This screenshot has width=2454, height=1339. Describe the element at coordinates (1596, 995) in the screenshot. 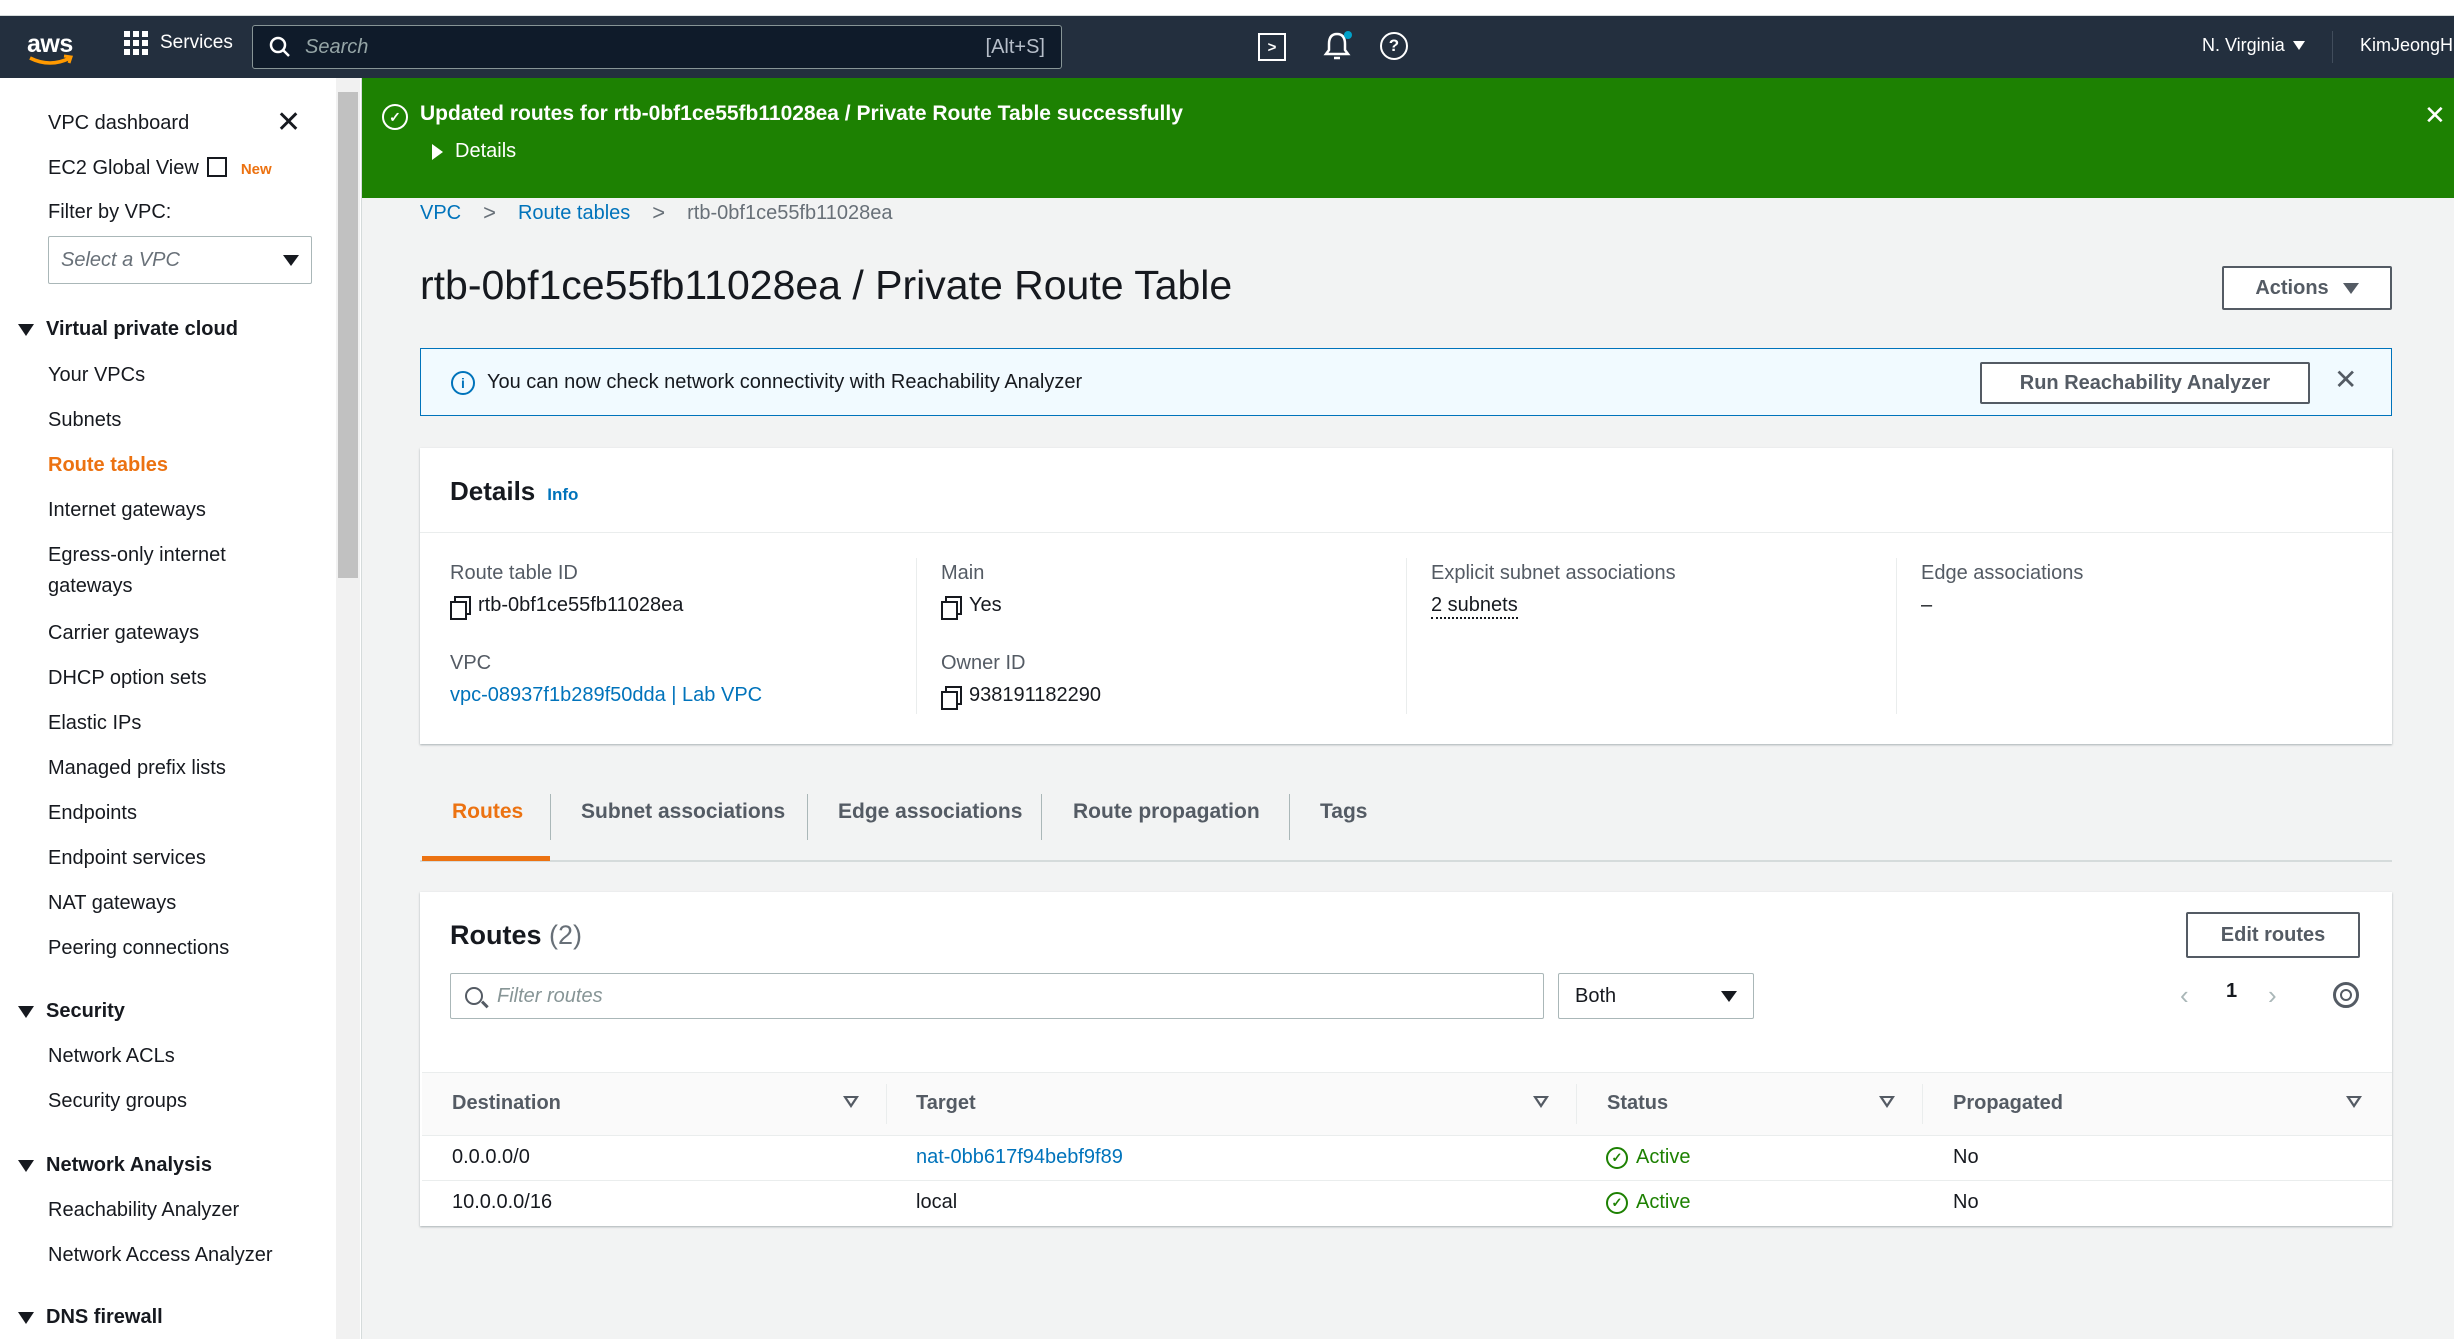

I see `route-type-value: Both` at that location.